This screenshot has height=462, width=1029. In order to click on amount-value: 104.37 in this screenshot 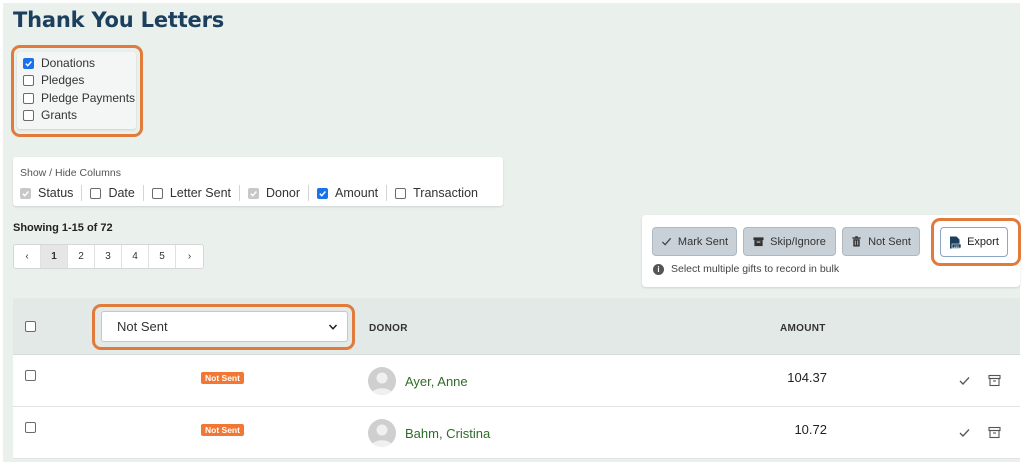, I will do `click(807, 377)`.